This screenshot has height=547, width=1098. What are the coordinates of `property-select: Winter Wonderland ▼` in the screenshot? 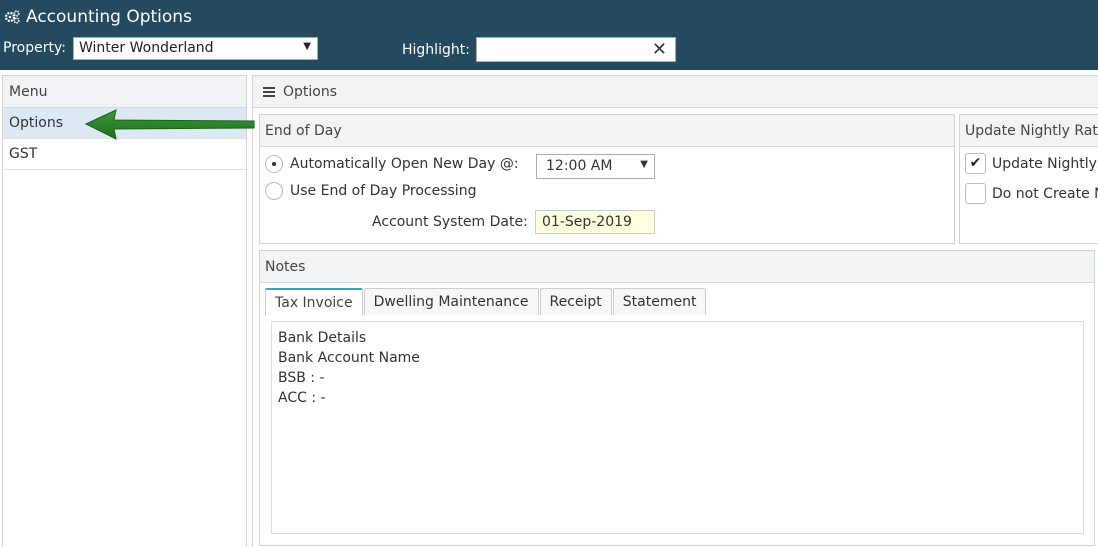 It's located at (195, 48).